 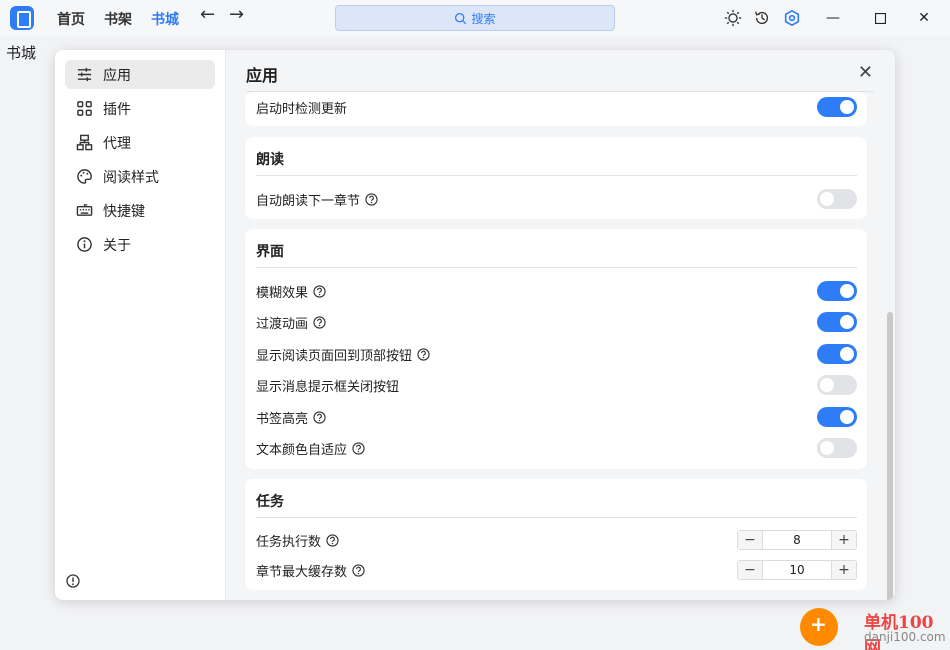 I want to click on setting-label: 文本颜色自适应, so click(x=302, y=450).